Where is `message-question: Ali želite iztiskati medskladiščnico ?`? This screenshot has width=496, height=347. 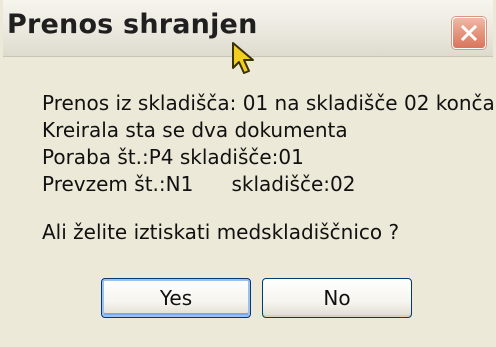 message-question: Ali želite iztiskati medskladiščnico ? is located at coordinates (221, 232).